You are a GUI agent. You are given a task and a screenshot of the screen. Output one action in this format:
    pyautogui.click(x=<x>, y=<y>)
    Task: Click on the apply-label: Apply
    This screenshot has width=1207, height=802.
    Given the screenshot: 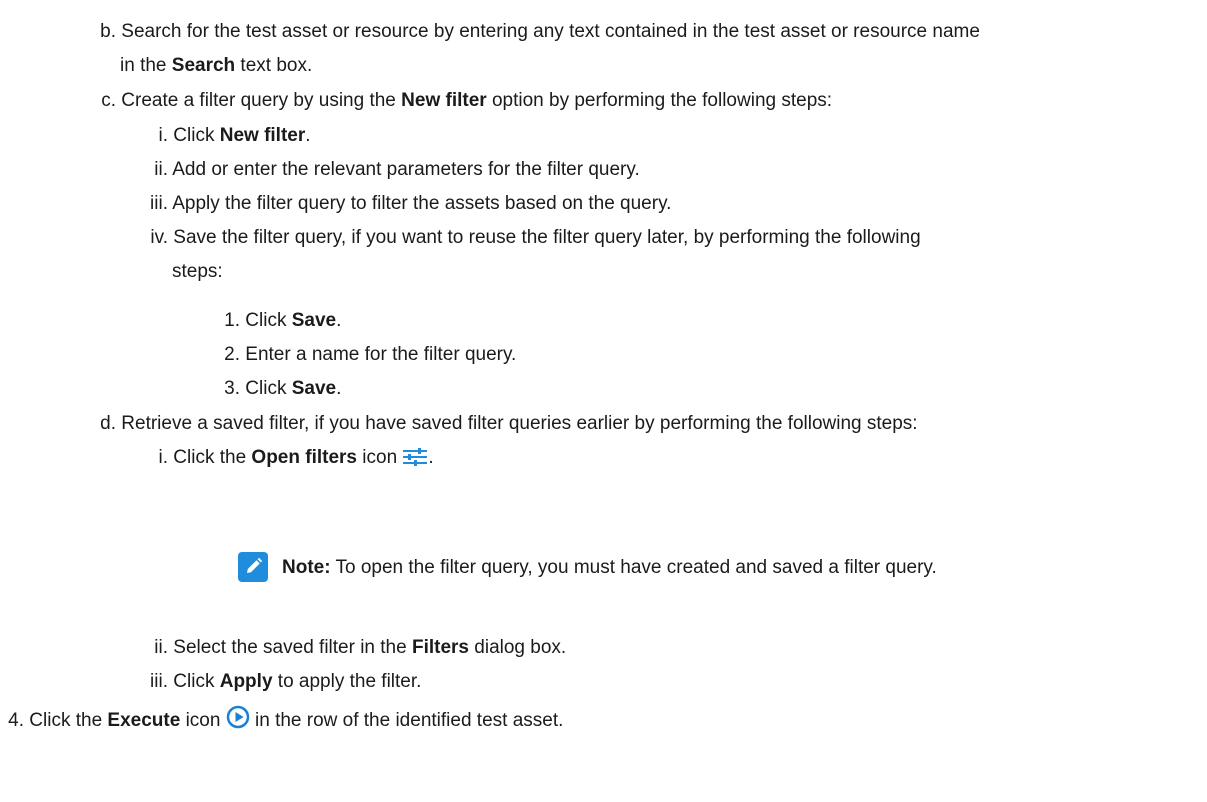 What is the action you would take?
    pyautogui.click(x=246, y=681)
    